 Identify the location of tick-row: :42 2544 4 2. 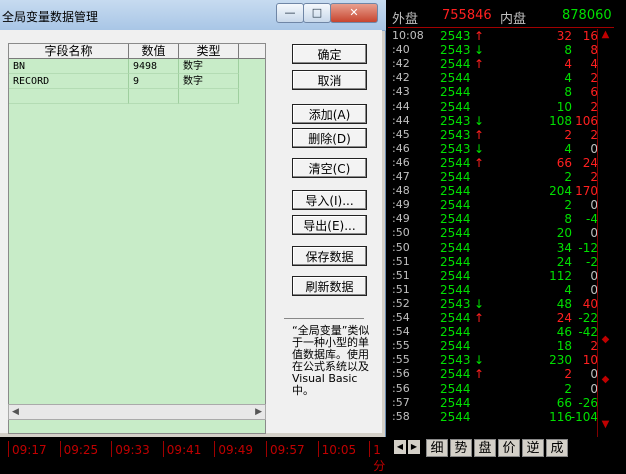
(496, 78).